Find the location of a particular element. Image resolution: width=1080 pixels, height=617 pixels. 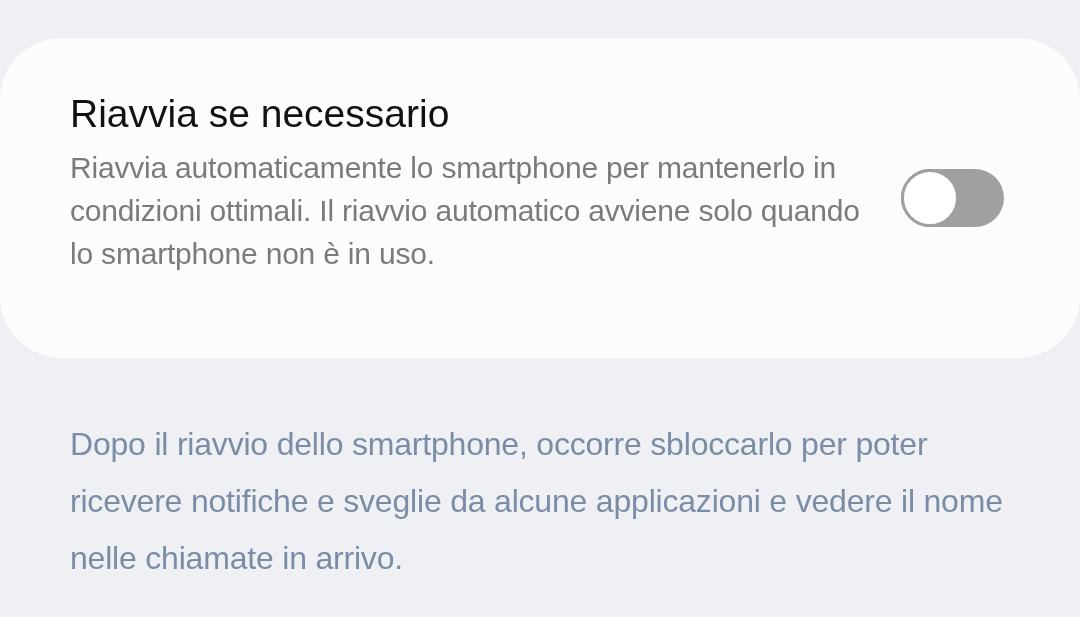

setting-title: Riavvia se necessario is located at coordinates (260, 114).